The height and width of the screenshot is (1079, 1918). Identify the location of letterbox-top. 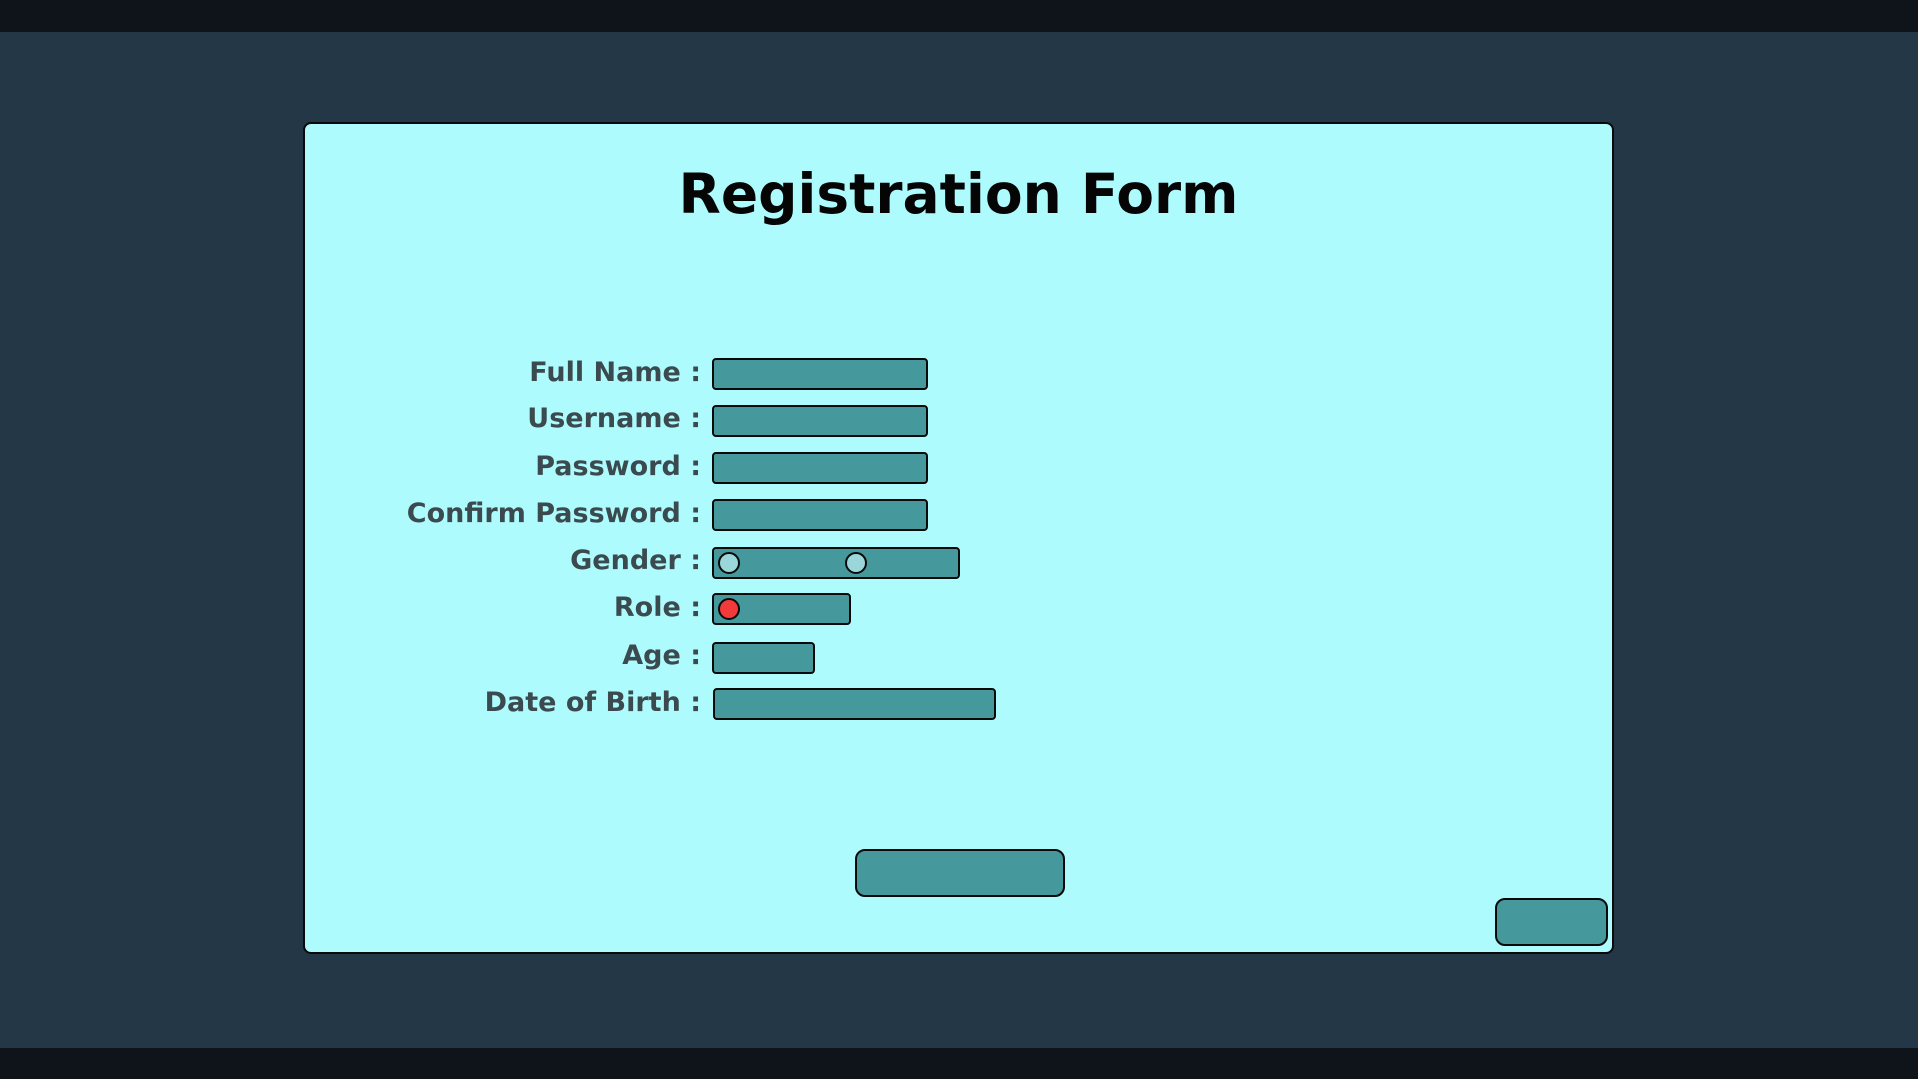
(959, 16).